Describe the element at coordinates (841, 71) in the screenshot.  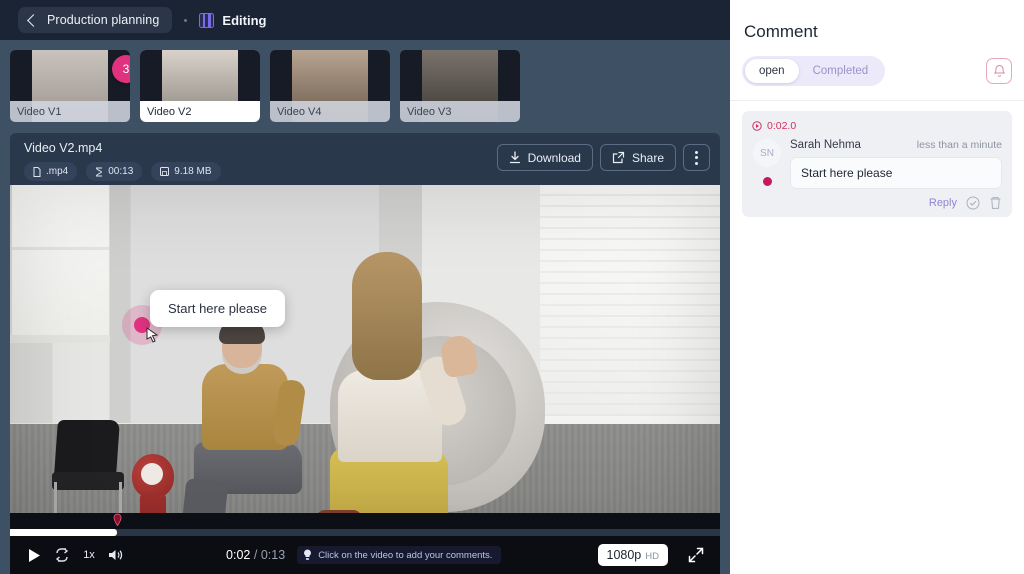
I see `tab-completed: Completed` at that location.